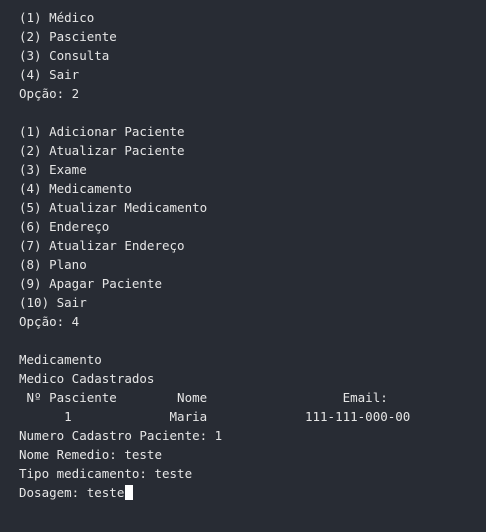 The width and height of the screenshot is (486, 532). Describe the element at coordinates (57, 17) in the screenshot. I see `menu-item-medico: (1) Médico` at that location.